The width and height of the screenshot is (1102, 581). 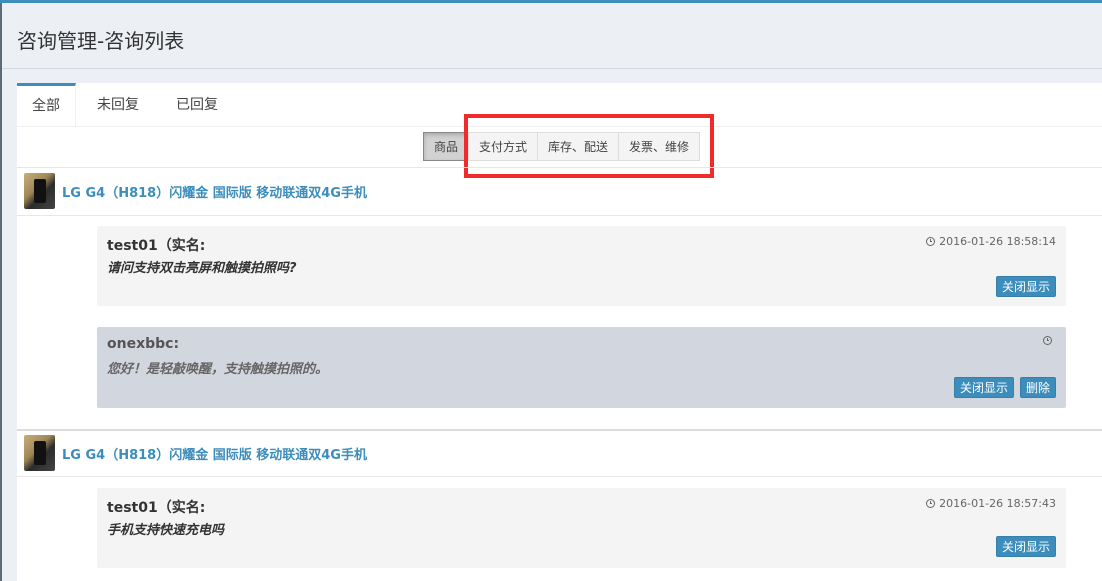 I want to click on question-time: 2016-01-26 18:57:43, so click(x=991, y=503).